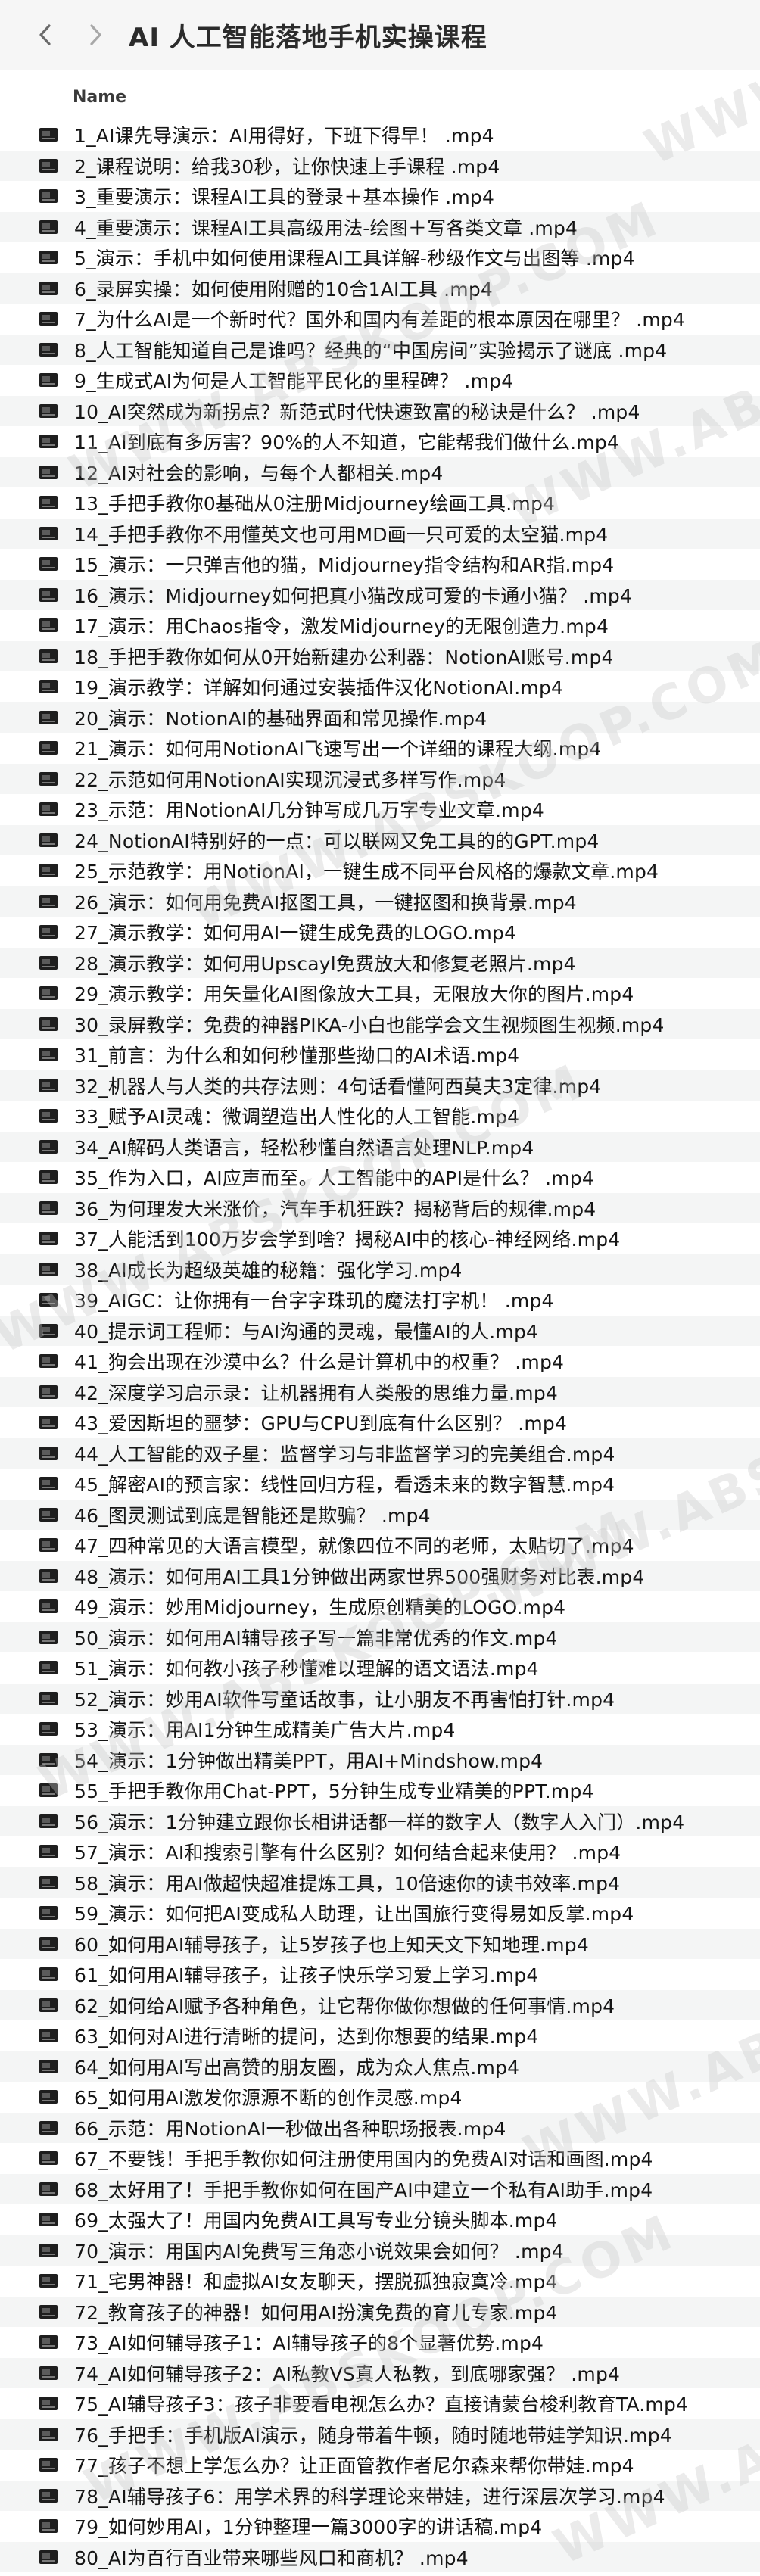 The image size is (760, 2576). What do you see at coordinates (380, 2434) in the screenshot?
I see `file-row: 76_手把手：手机版AI演示，随身带着牛顿，随时随地带娃学知识.mp4` at bounding box center [380, 2434].